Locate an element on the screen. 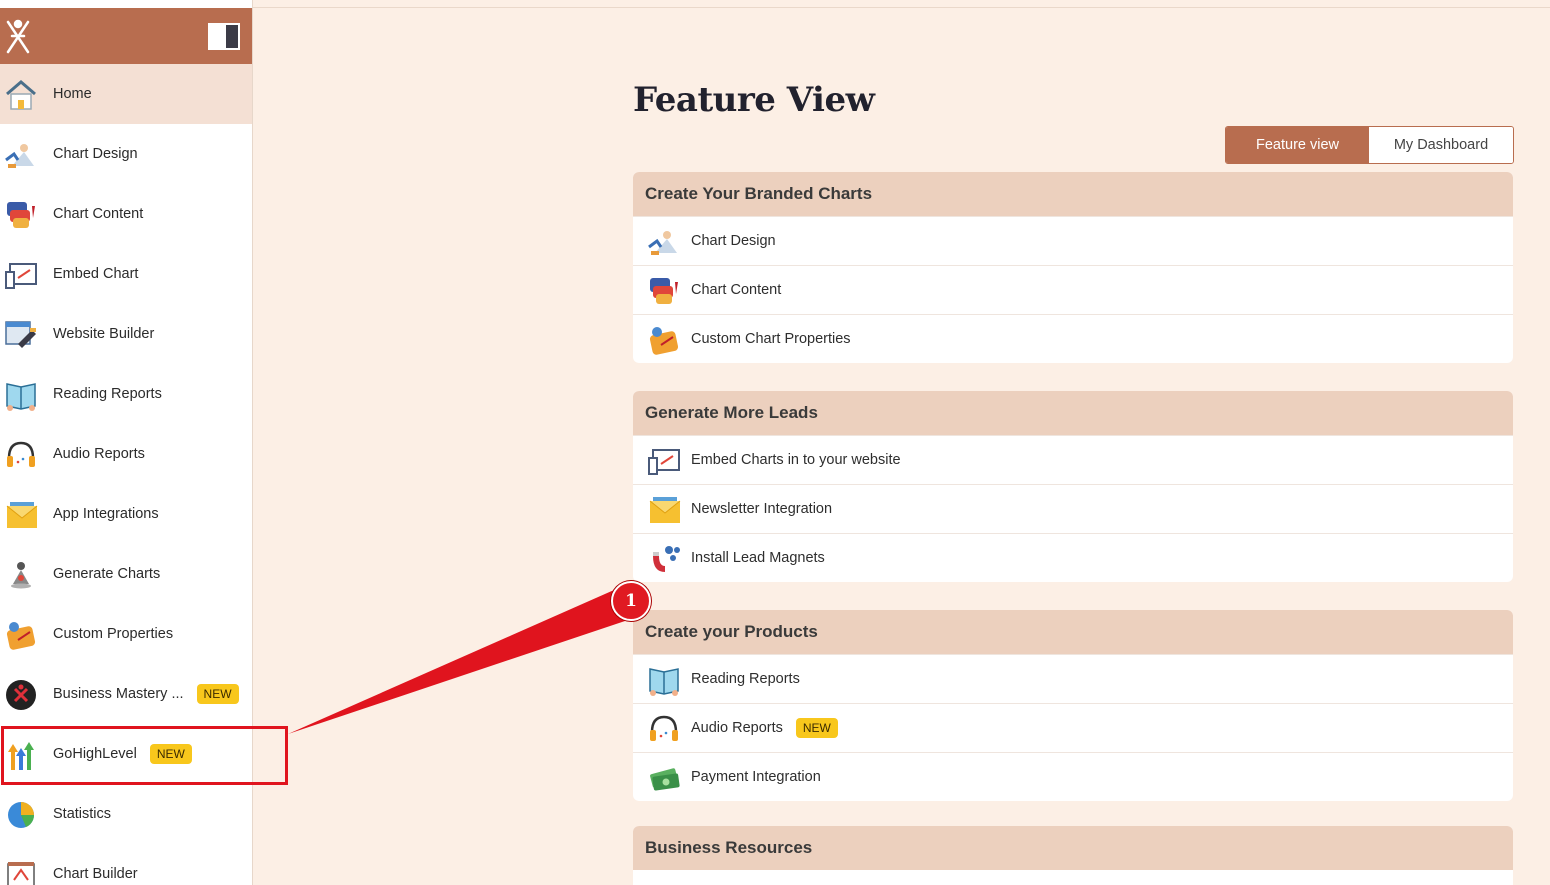  sidebar-item-label: Website Builder is located at coordinates (104, 334).